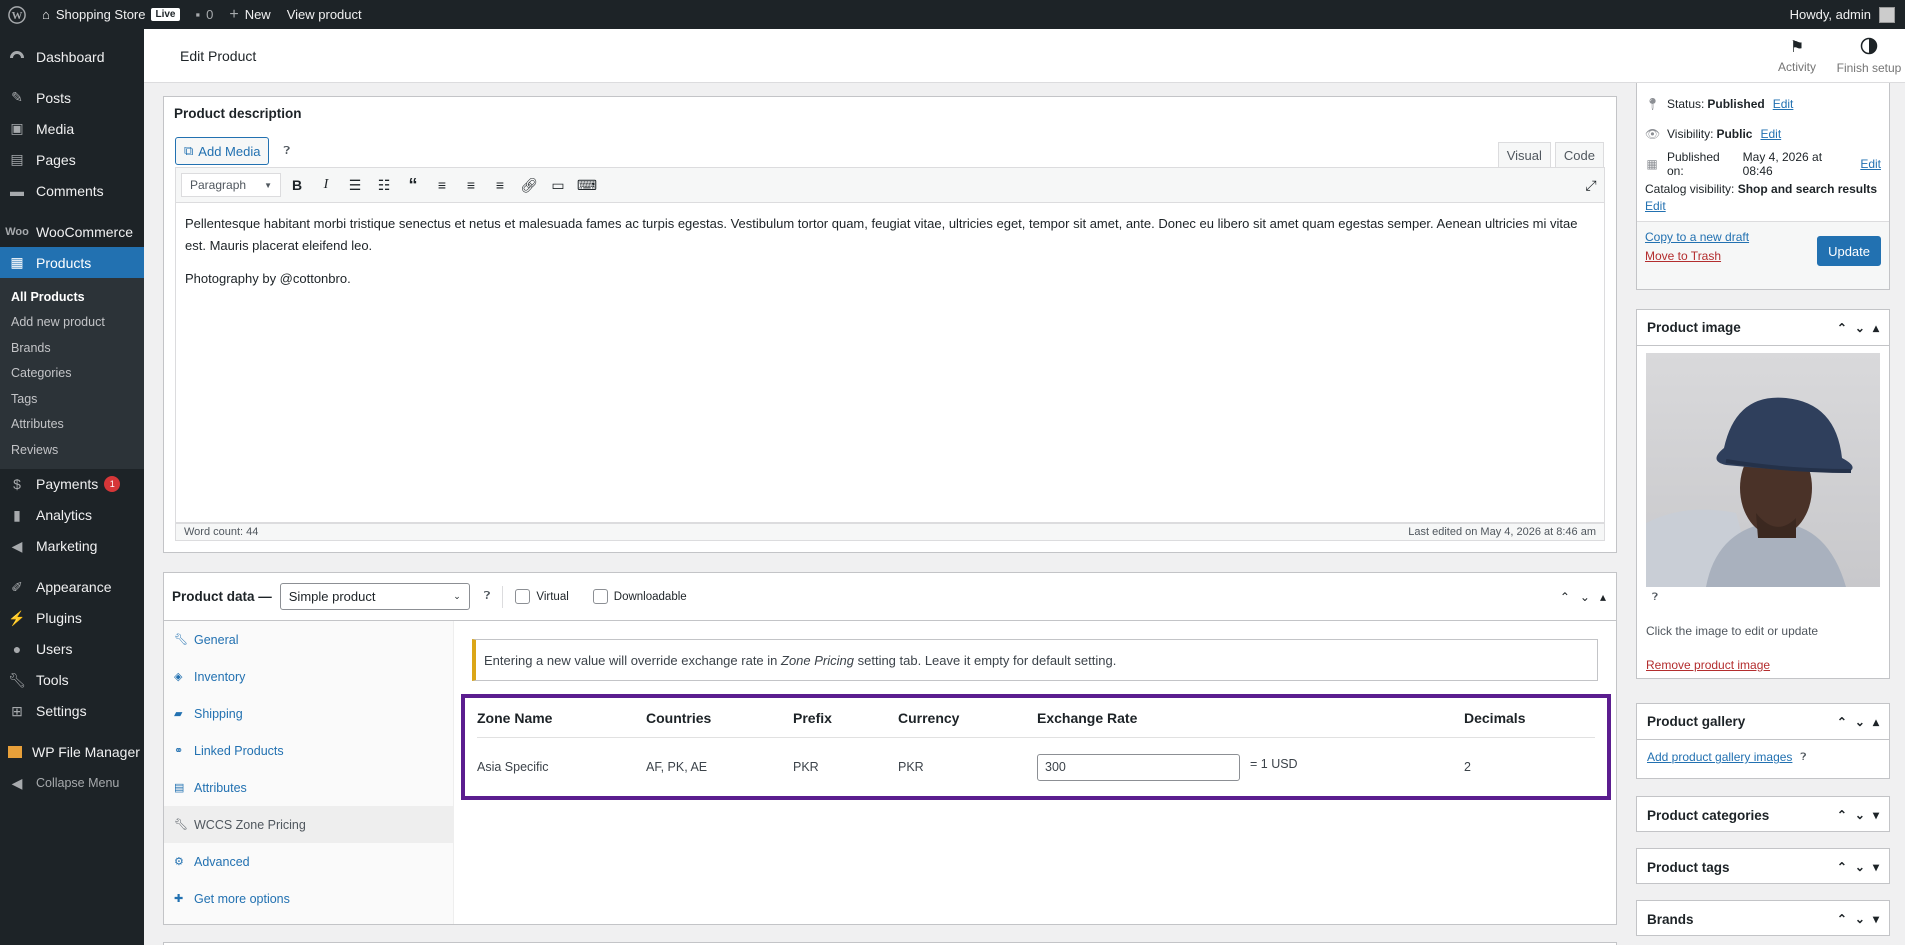 The height and width of the screenshot is (945, 1905). What do you see at coordinates (17, 14) in the screenshot?
I see `wordpress-logo-icon: W` at bounding box center [17, 14].